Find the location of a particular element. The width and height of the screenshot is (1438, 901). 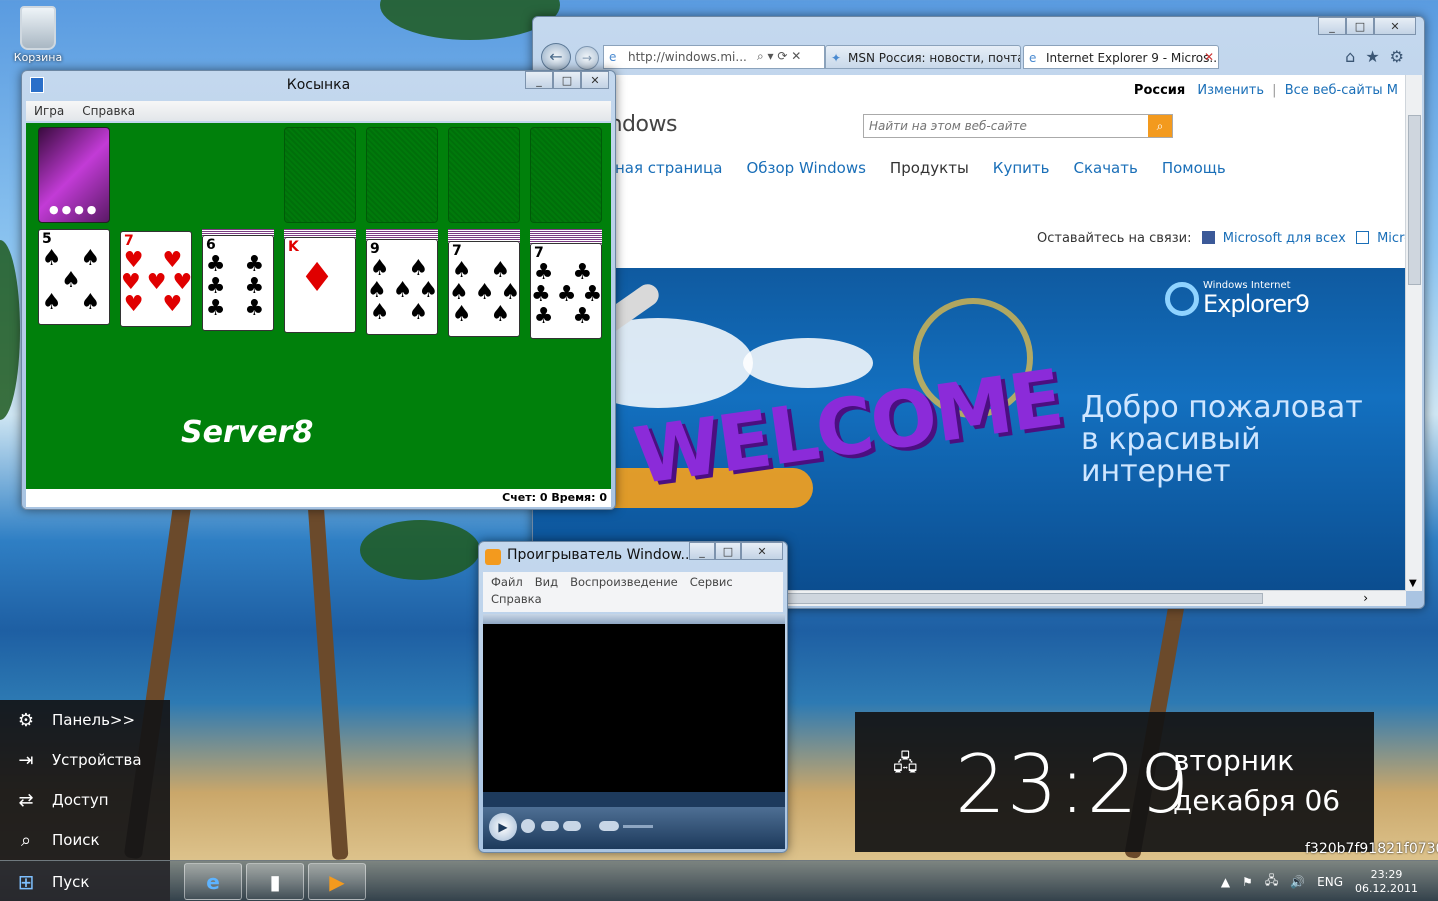

recycle-bin-icon: Корзина is located at coordinates (38, 35).